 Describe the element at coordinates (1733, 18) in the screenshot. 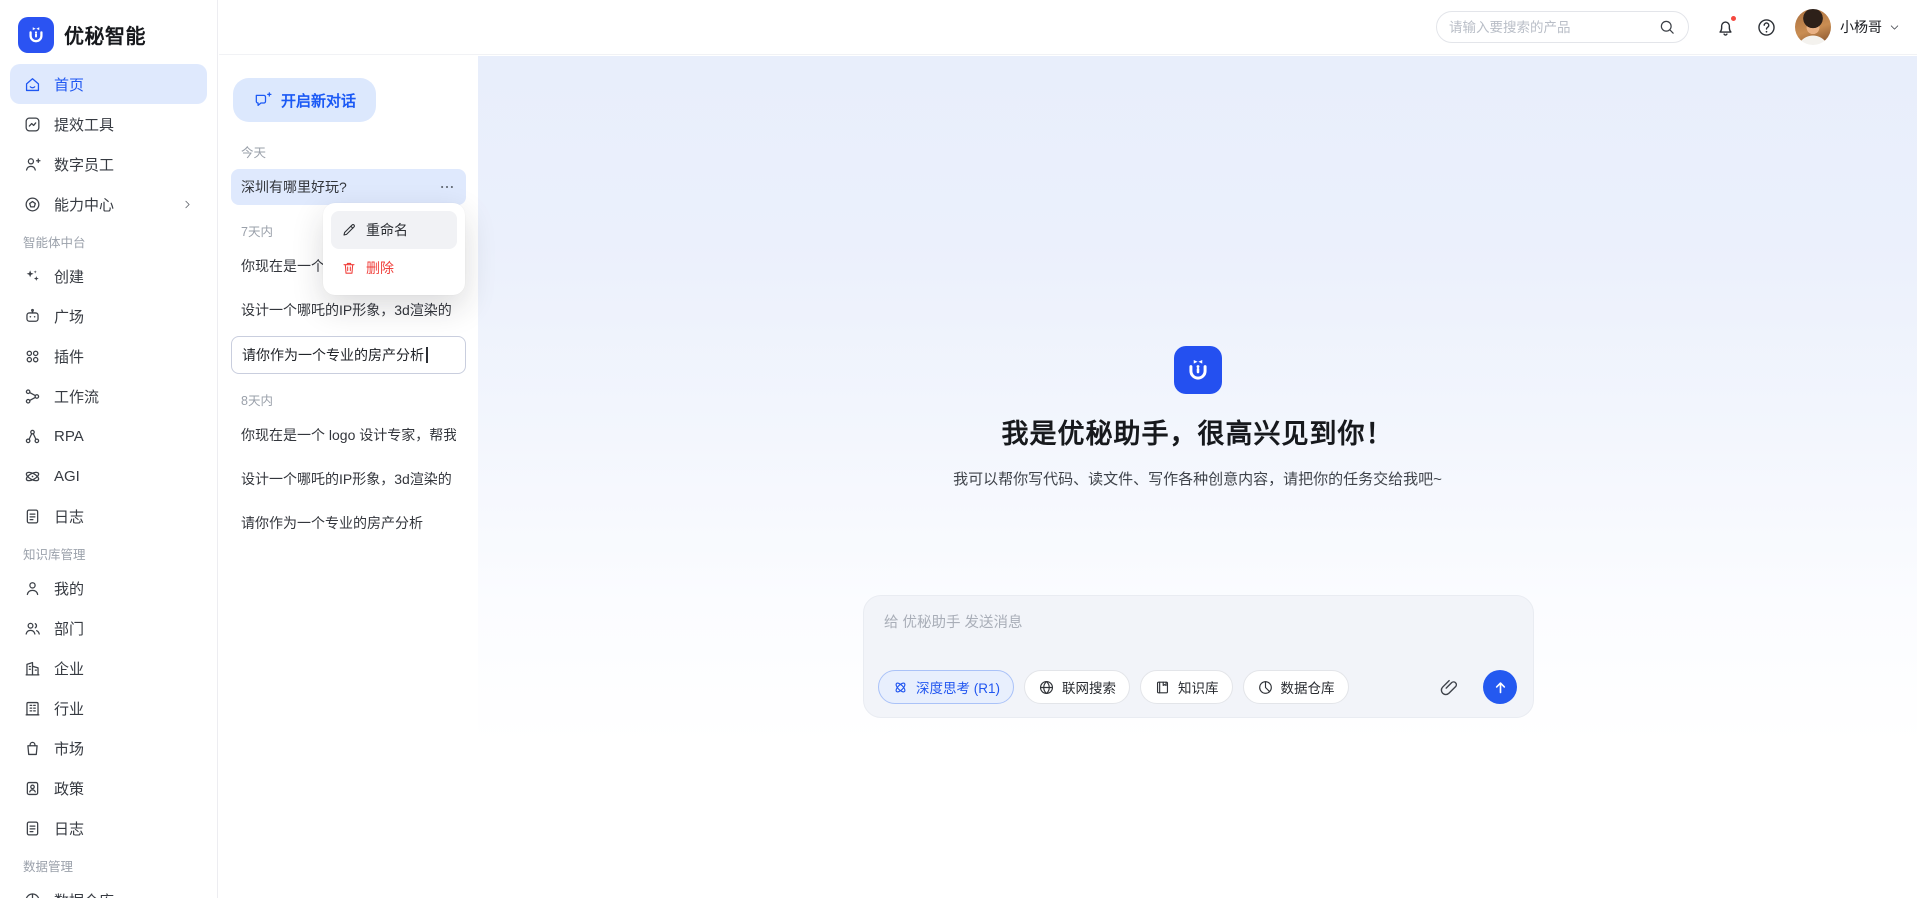

I see `notification-dot` at that location.